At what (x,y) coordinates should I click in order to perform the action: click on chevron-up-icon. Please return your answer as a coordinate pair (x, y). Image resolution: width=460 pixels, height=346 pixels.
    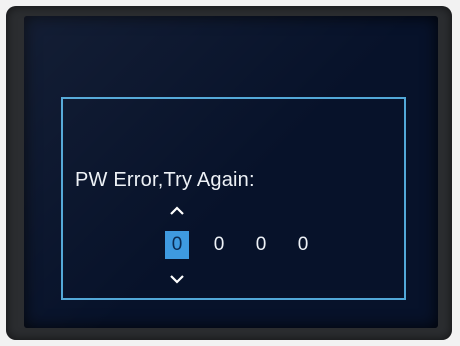
    Looking at the image, I should click on (177, 211).